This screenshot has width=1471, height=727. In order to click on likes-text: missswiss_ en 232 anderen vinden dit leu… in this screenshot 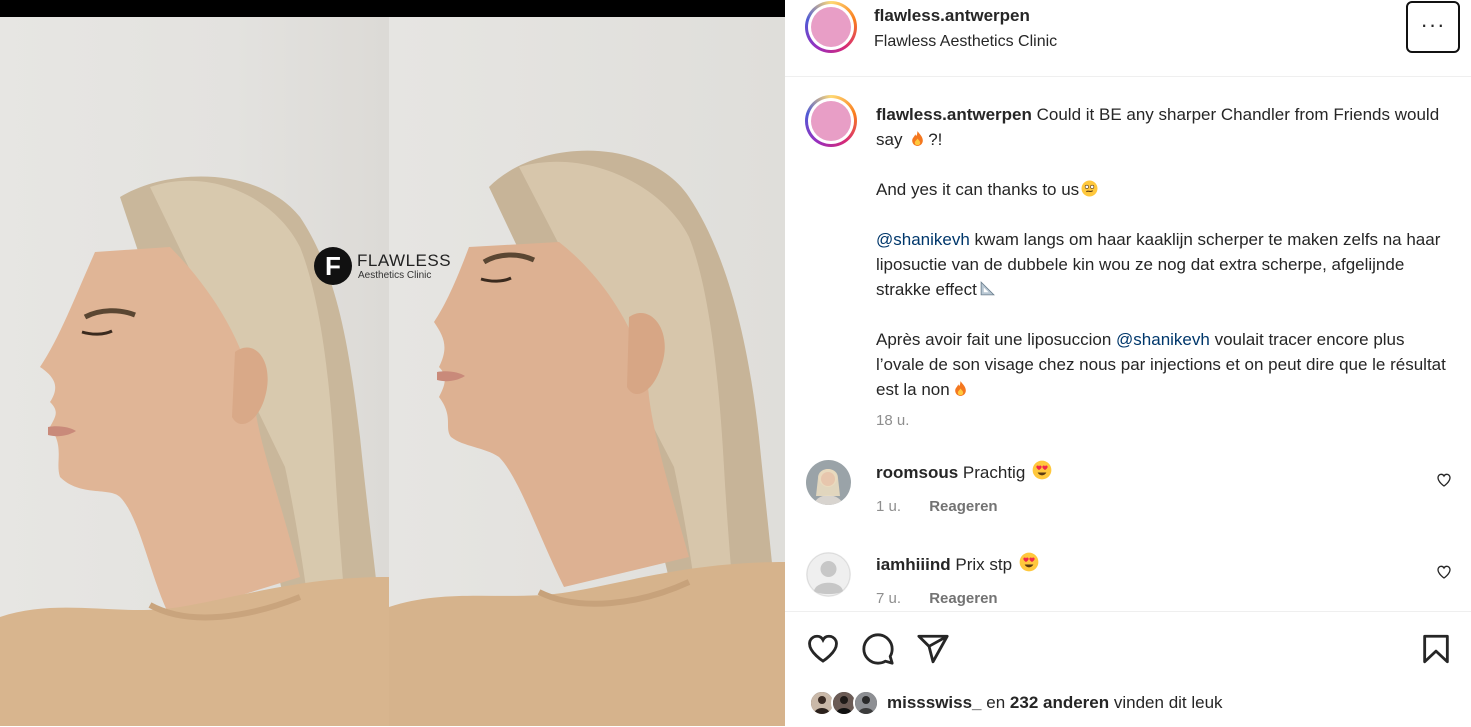, I will do `click(1055, 703)`.